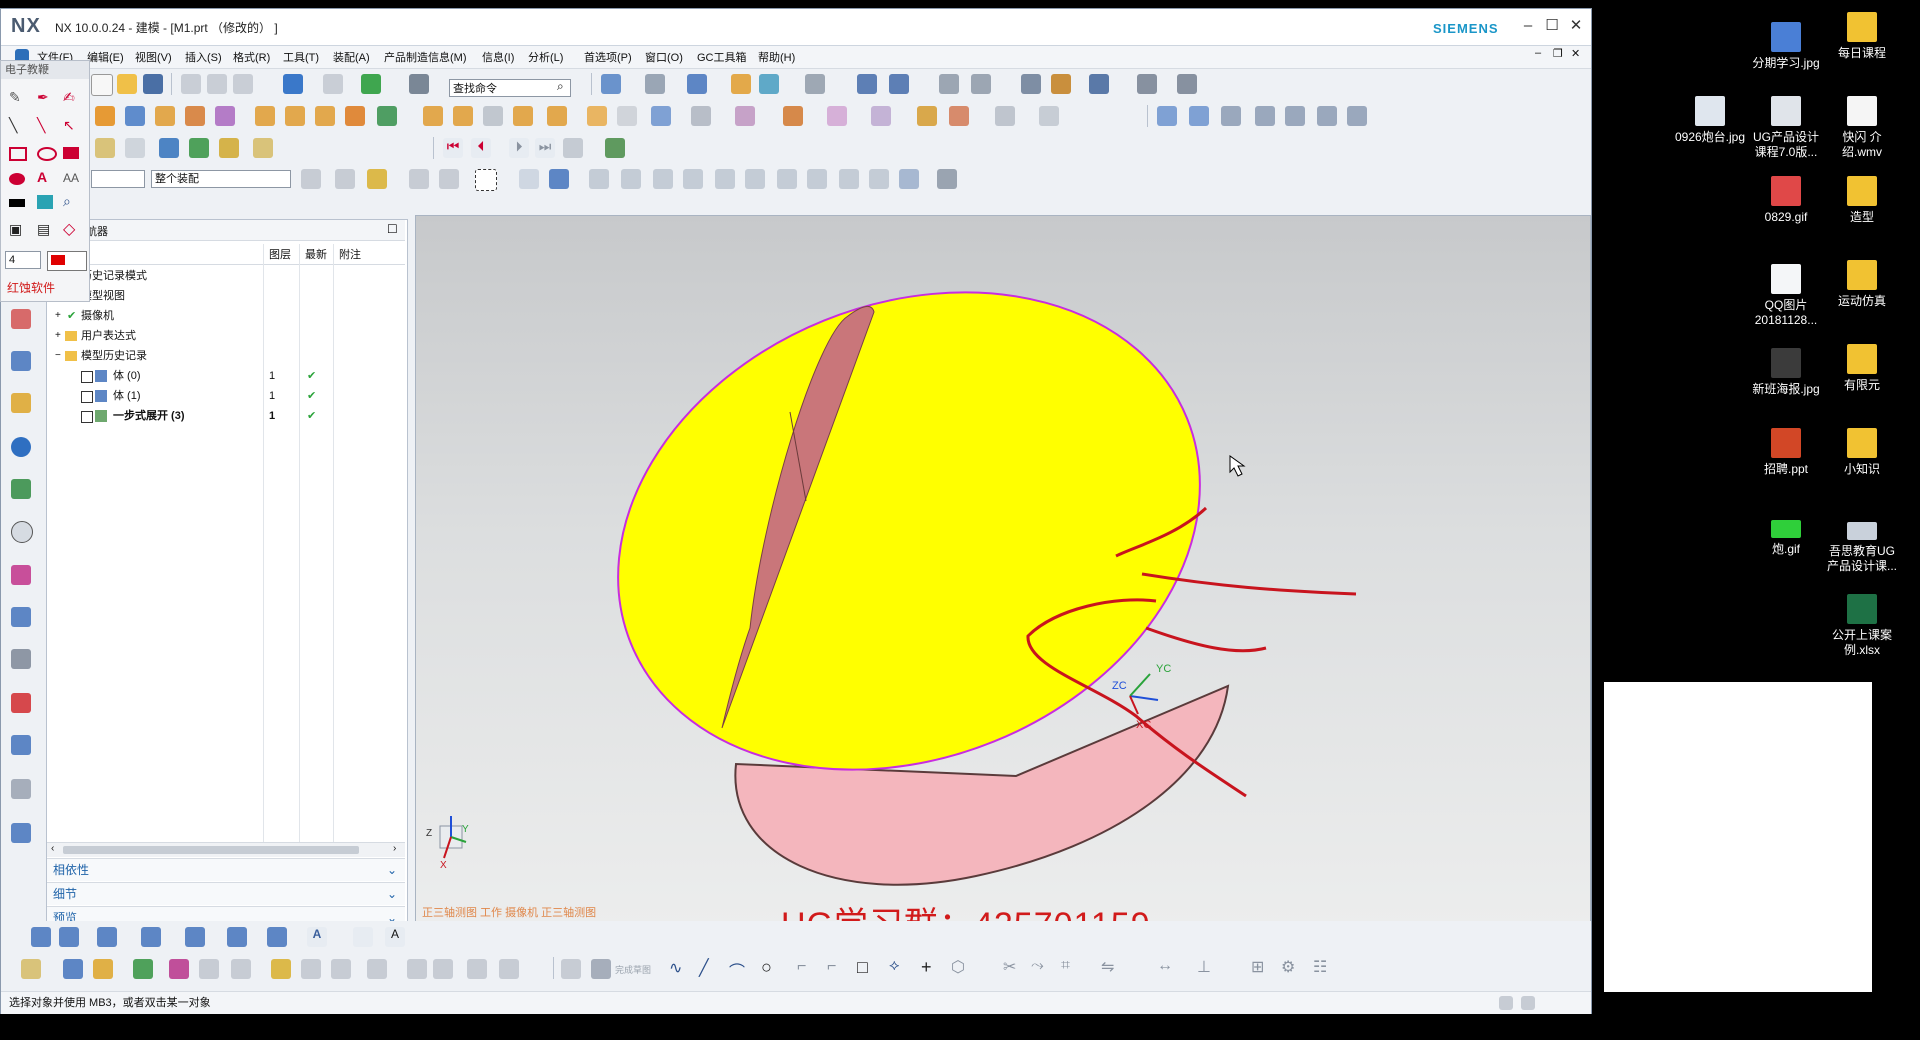 The image size is (1920, 1040). What do you see at coordinates (392, 870) in the screenshot?
I see `chevron-down-icon: ⌄` at bounding box center [392, 870].